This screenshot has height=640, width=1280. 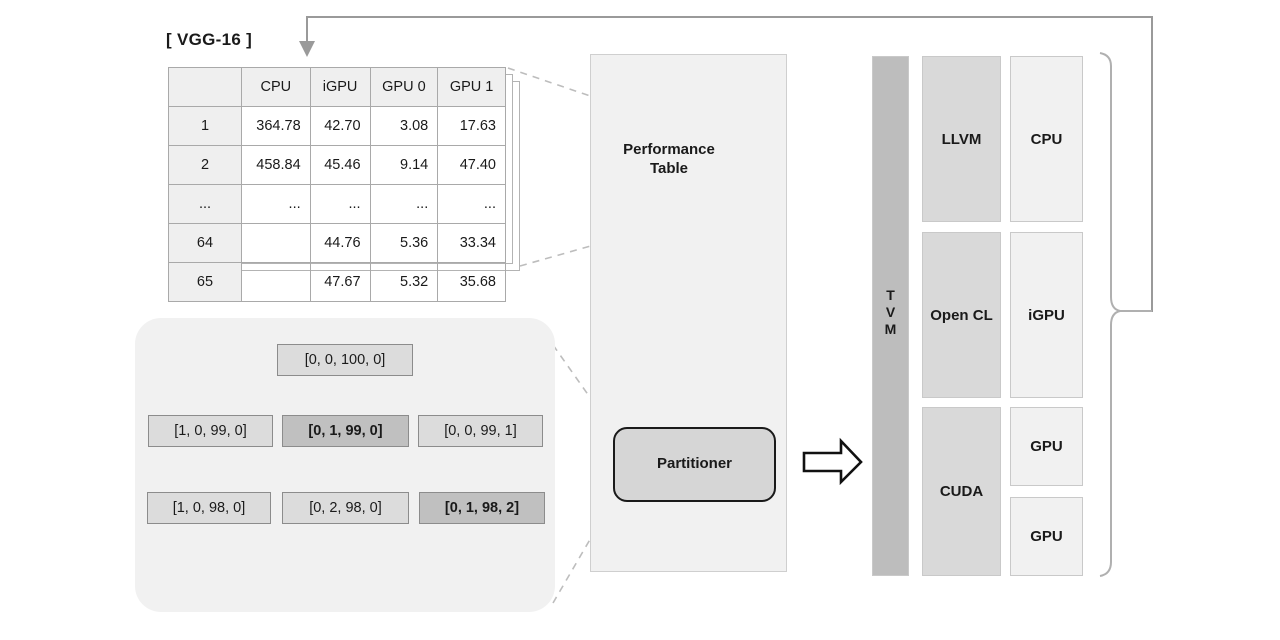 I want to click on backend-opencl: Open CL, so click(x=961, y=315).